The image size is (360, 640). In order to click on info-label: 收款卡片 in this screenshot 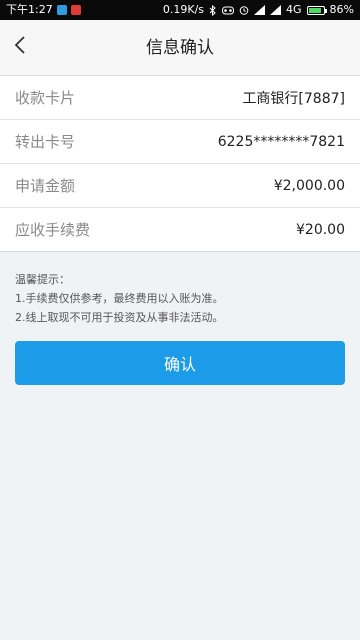, I will do `click(45, 98)`.